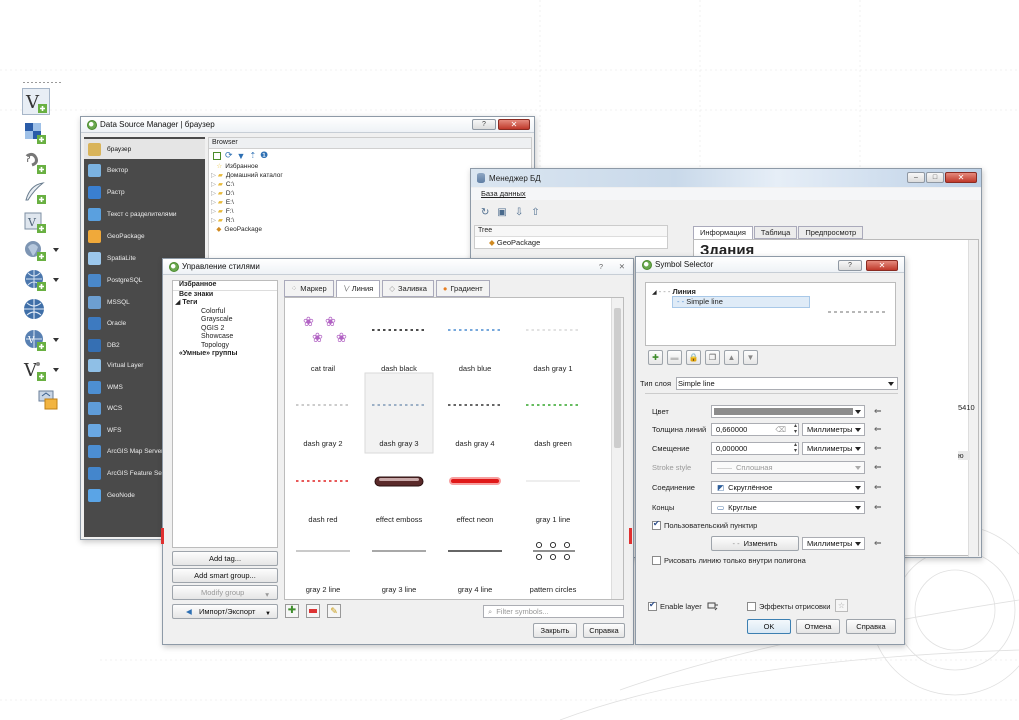 The image size is (1019, 720). What do you see at coordinates (475, 572) in the screenshot?
I see `symbol-item: gray 4 line` at bounding box center [475, 572].